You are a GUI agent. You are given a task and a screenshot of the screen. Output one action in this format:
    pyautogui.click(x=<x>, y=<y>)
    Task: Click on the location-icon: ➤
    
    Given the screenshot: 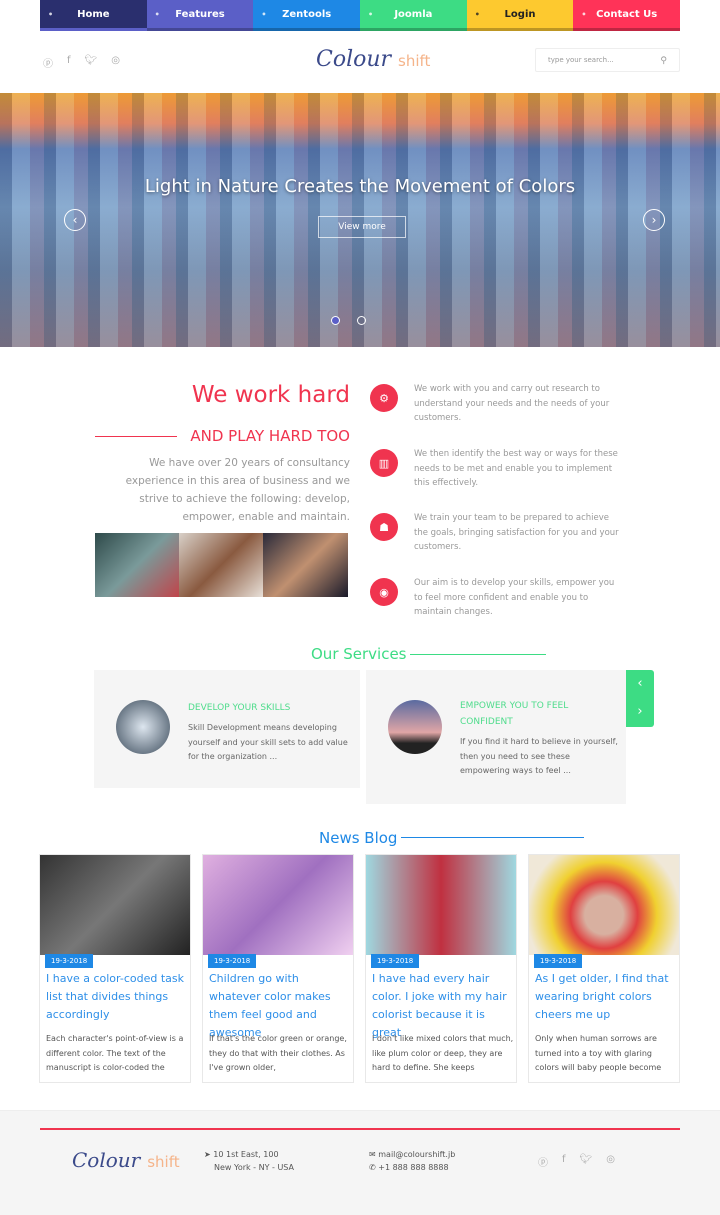 What is the action you would take?
    pyautogui.click(x=207, y=1154)
    